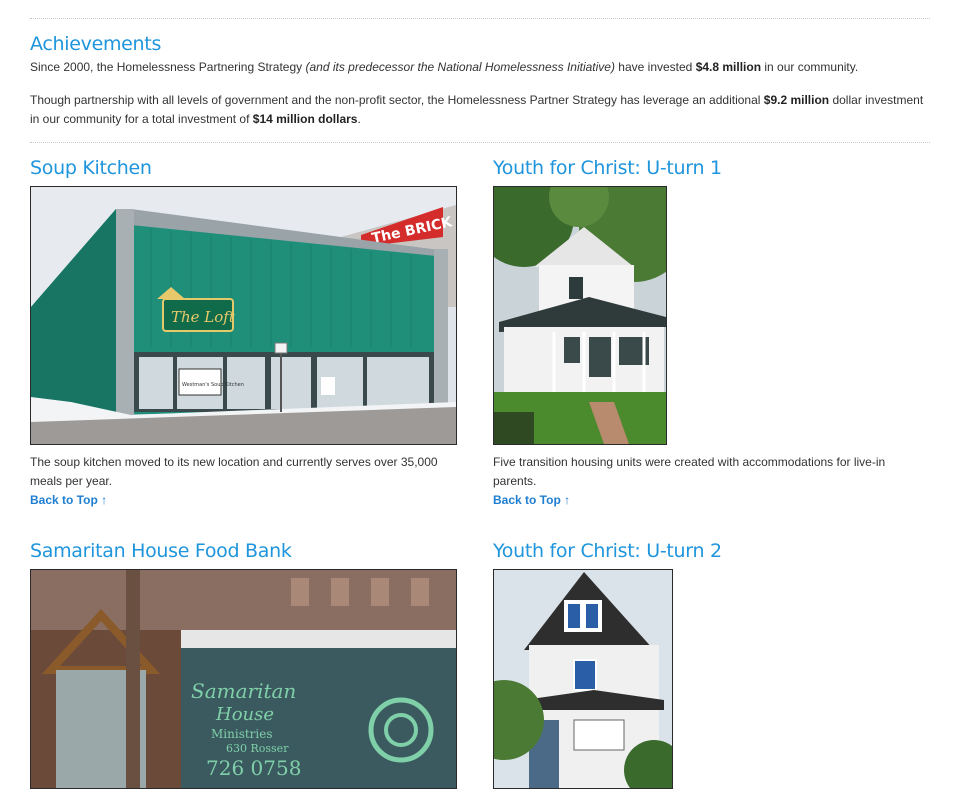  What do you see at coordinates (243, 691) in the screenshot?
I see `samaritan-sign-line1: Samaritan` at bounding box center [243, 691].